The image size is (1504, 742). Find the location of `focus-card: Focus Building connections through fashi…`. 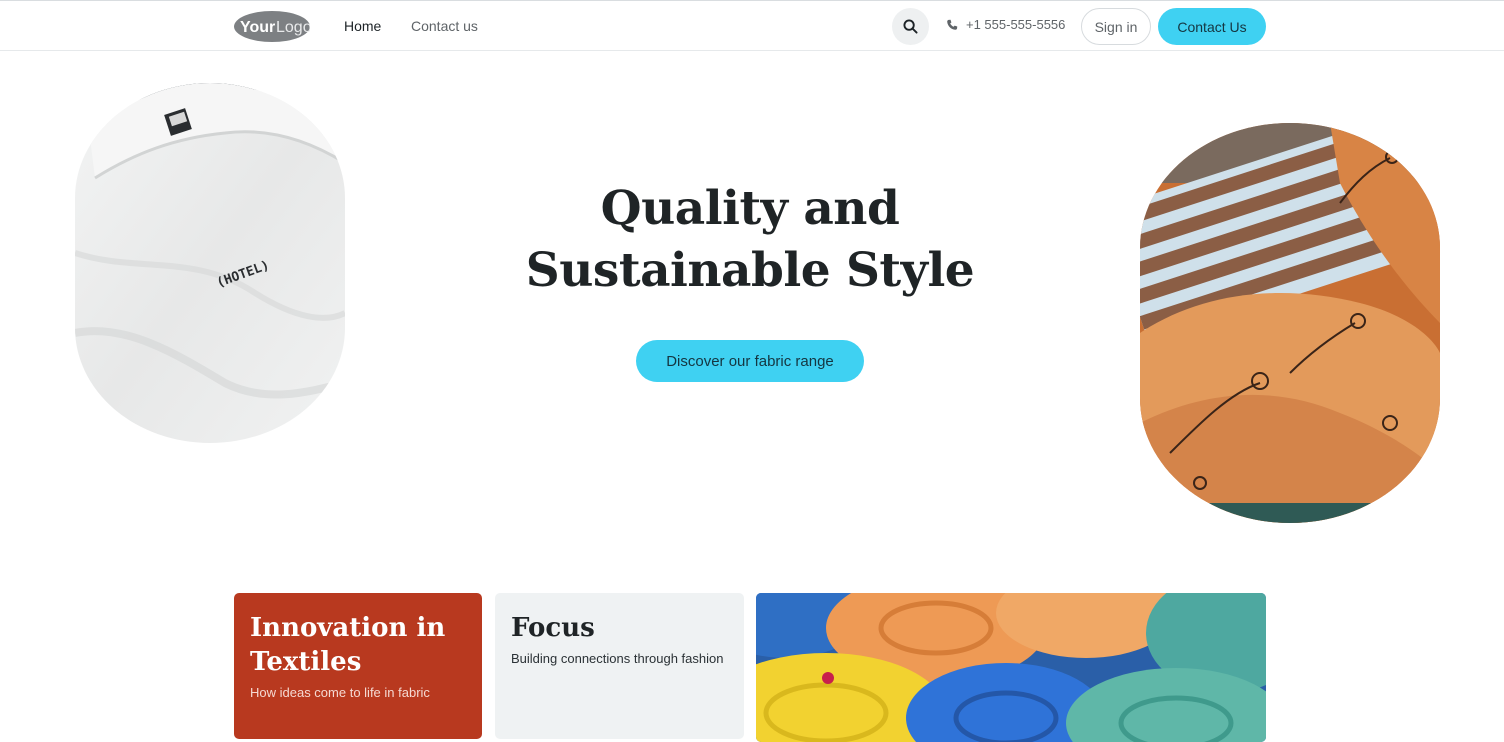

focus-card: Focus Building connections through fashi… is located at coordinates (619, 666).